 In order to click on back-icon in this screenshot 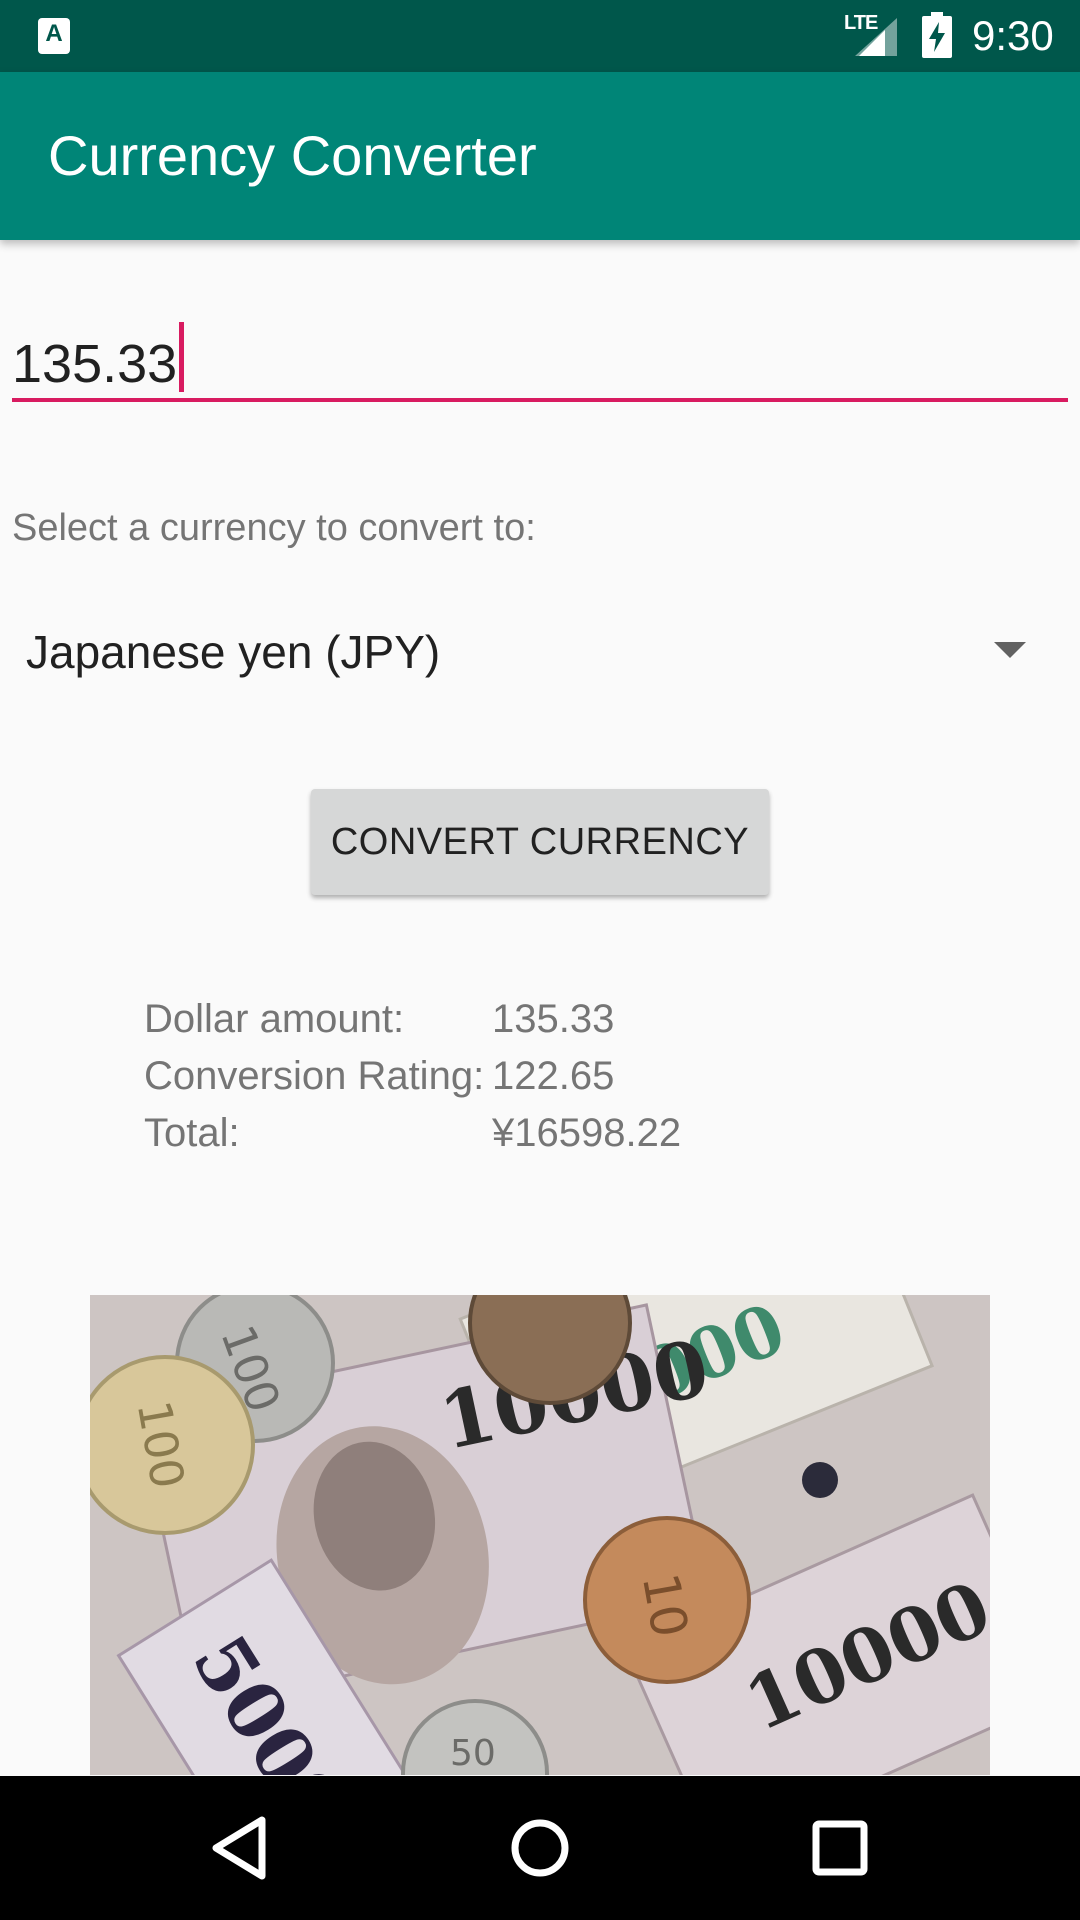, I will do `click(240, 1848)`.